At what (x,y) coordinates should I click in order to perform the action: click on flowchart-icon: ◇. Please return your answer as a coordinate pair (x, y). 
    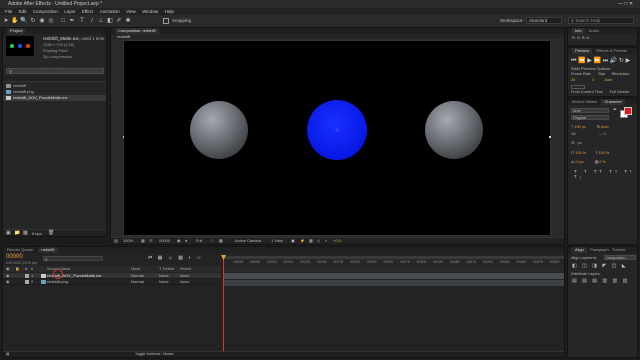
    Looking at the image, I should click on (318, 241).